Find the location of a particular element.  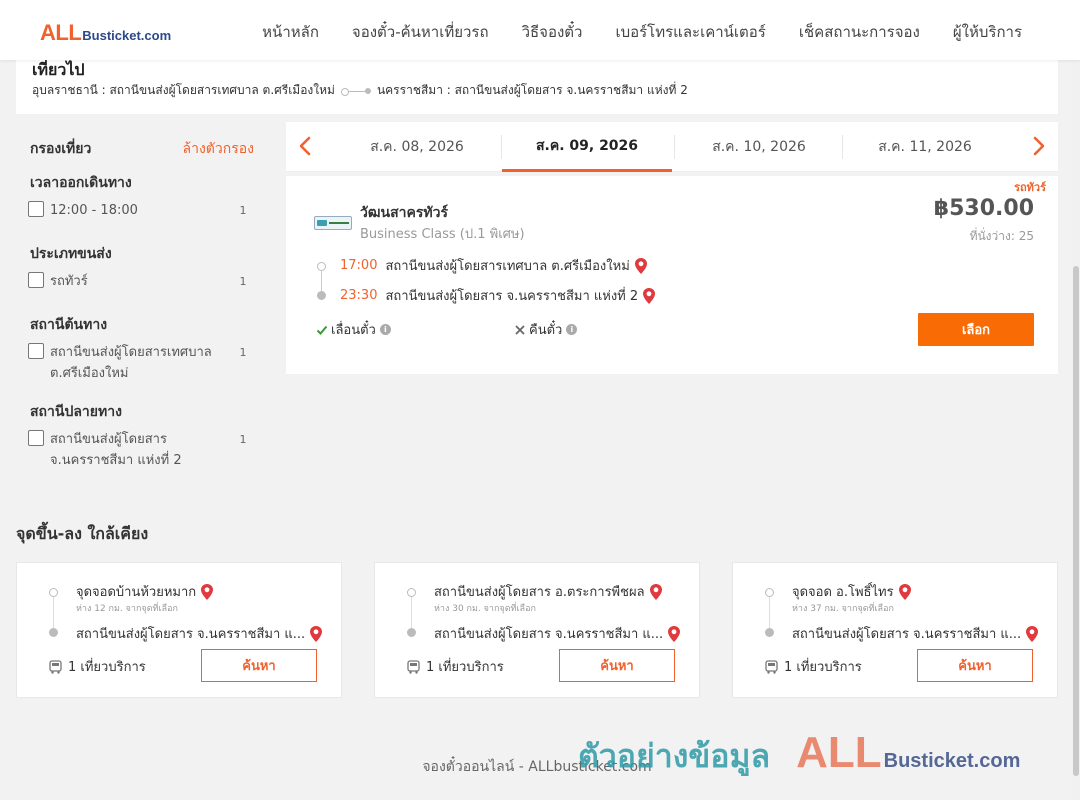

filter-group-departure-time: เวลาออกเดินทาง is located at coordinates (81, 183).